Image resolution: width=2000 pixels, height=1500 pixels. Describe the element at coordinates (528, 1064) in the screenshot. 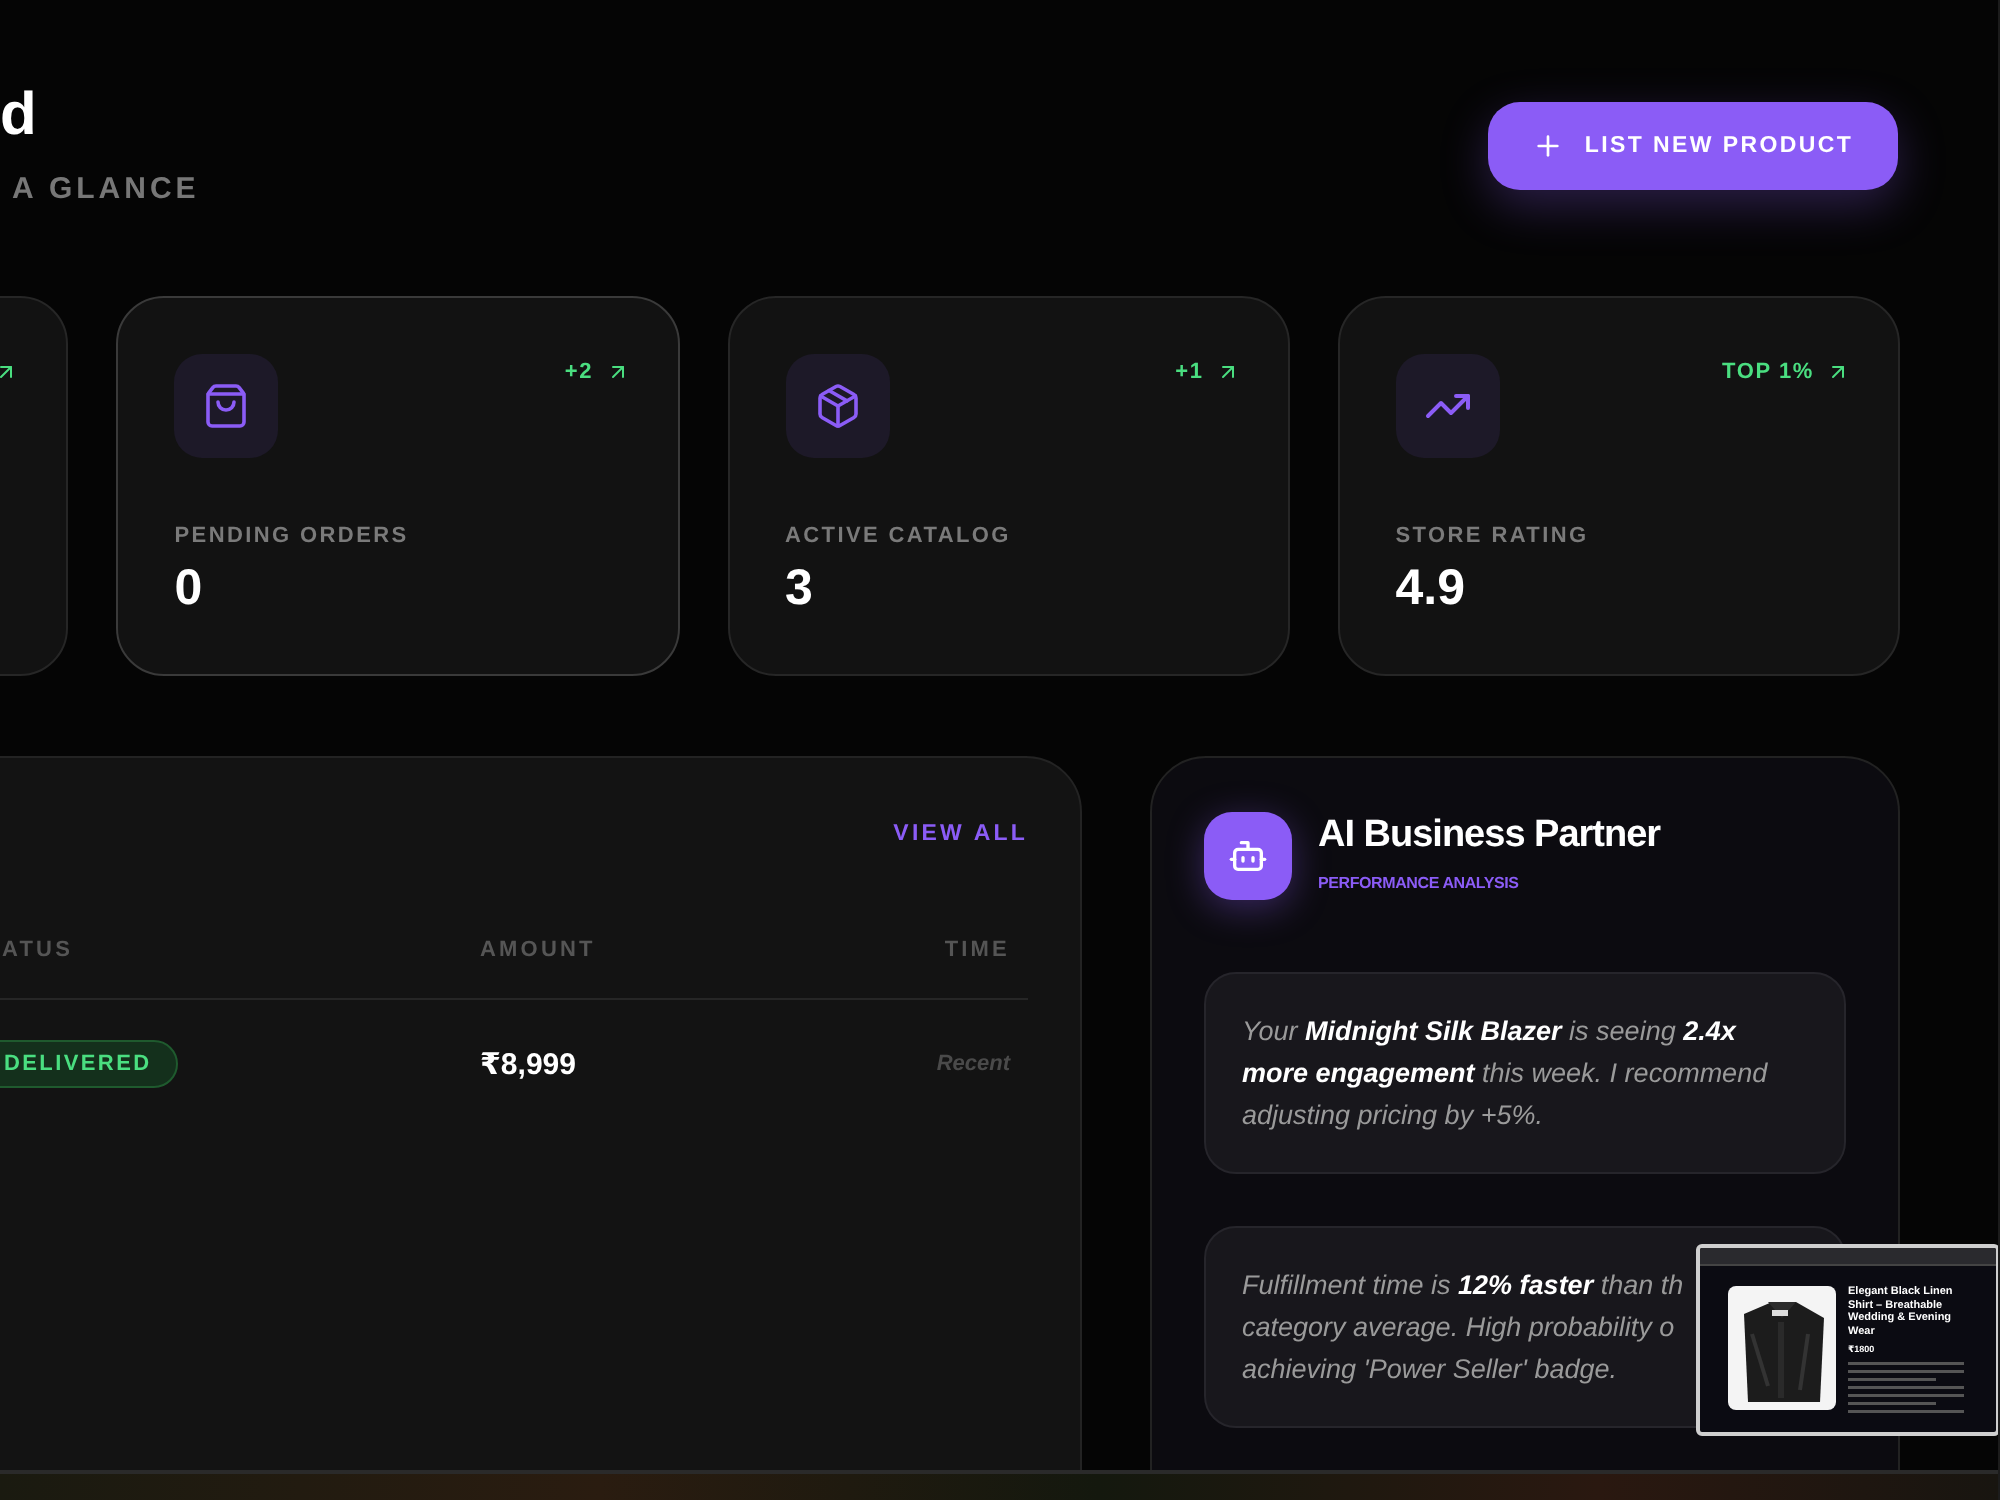

I see `amount-cell: ₹8,999` at that location.